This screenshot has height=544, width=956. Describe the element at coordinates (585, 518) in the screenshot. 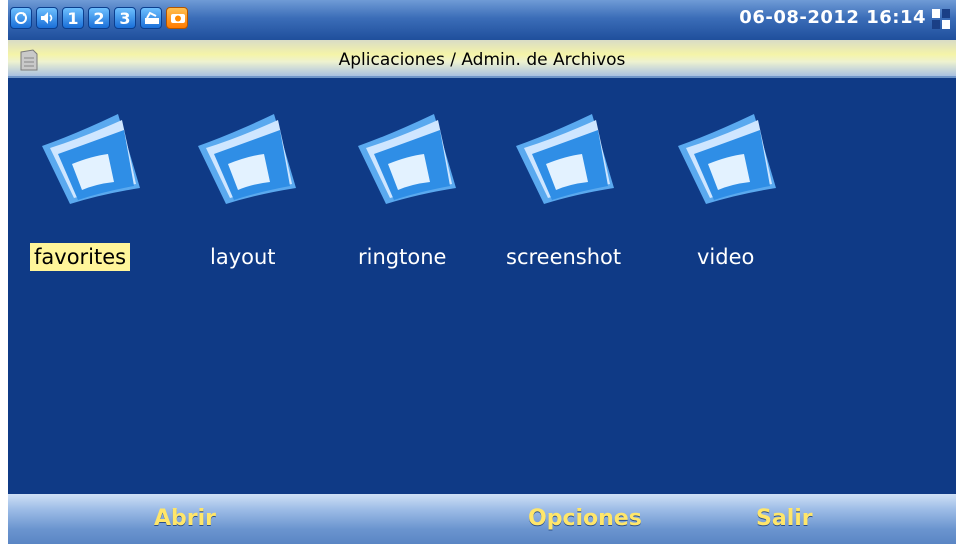

I see `options-softkey: Opciones` at that location.